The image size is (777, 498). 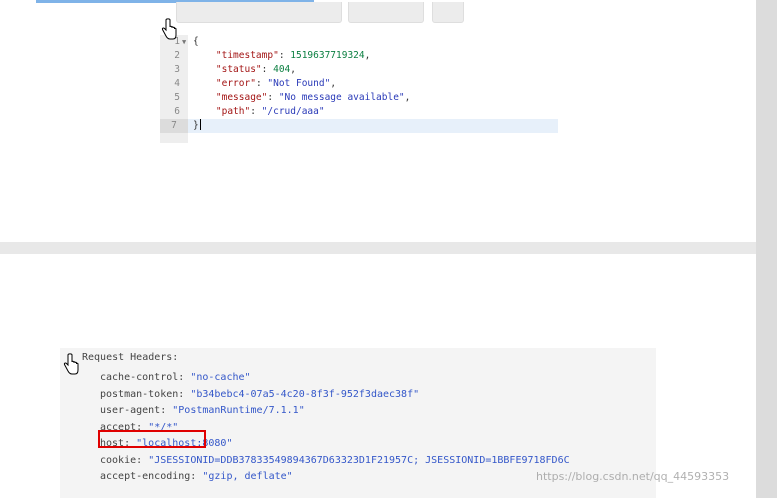 I want to click on code-text: {, so click(x=196, y=41).